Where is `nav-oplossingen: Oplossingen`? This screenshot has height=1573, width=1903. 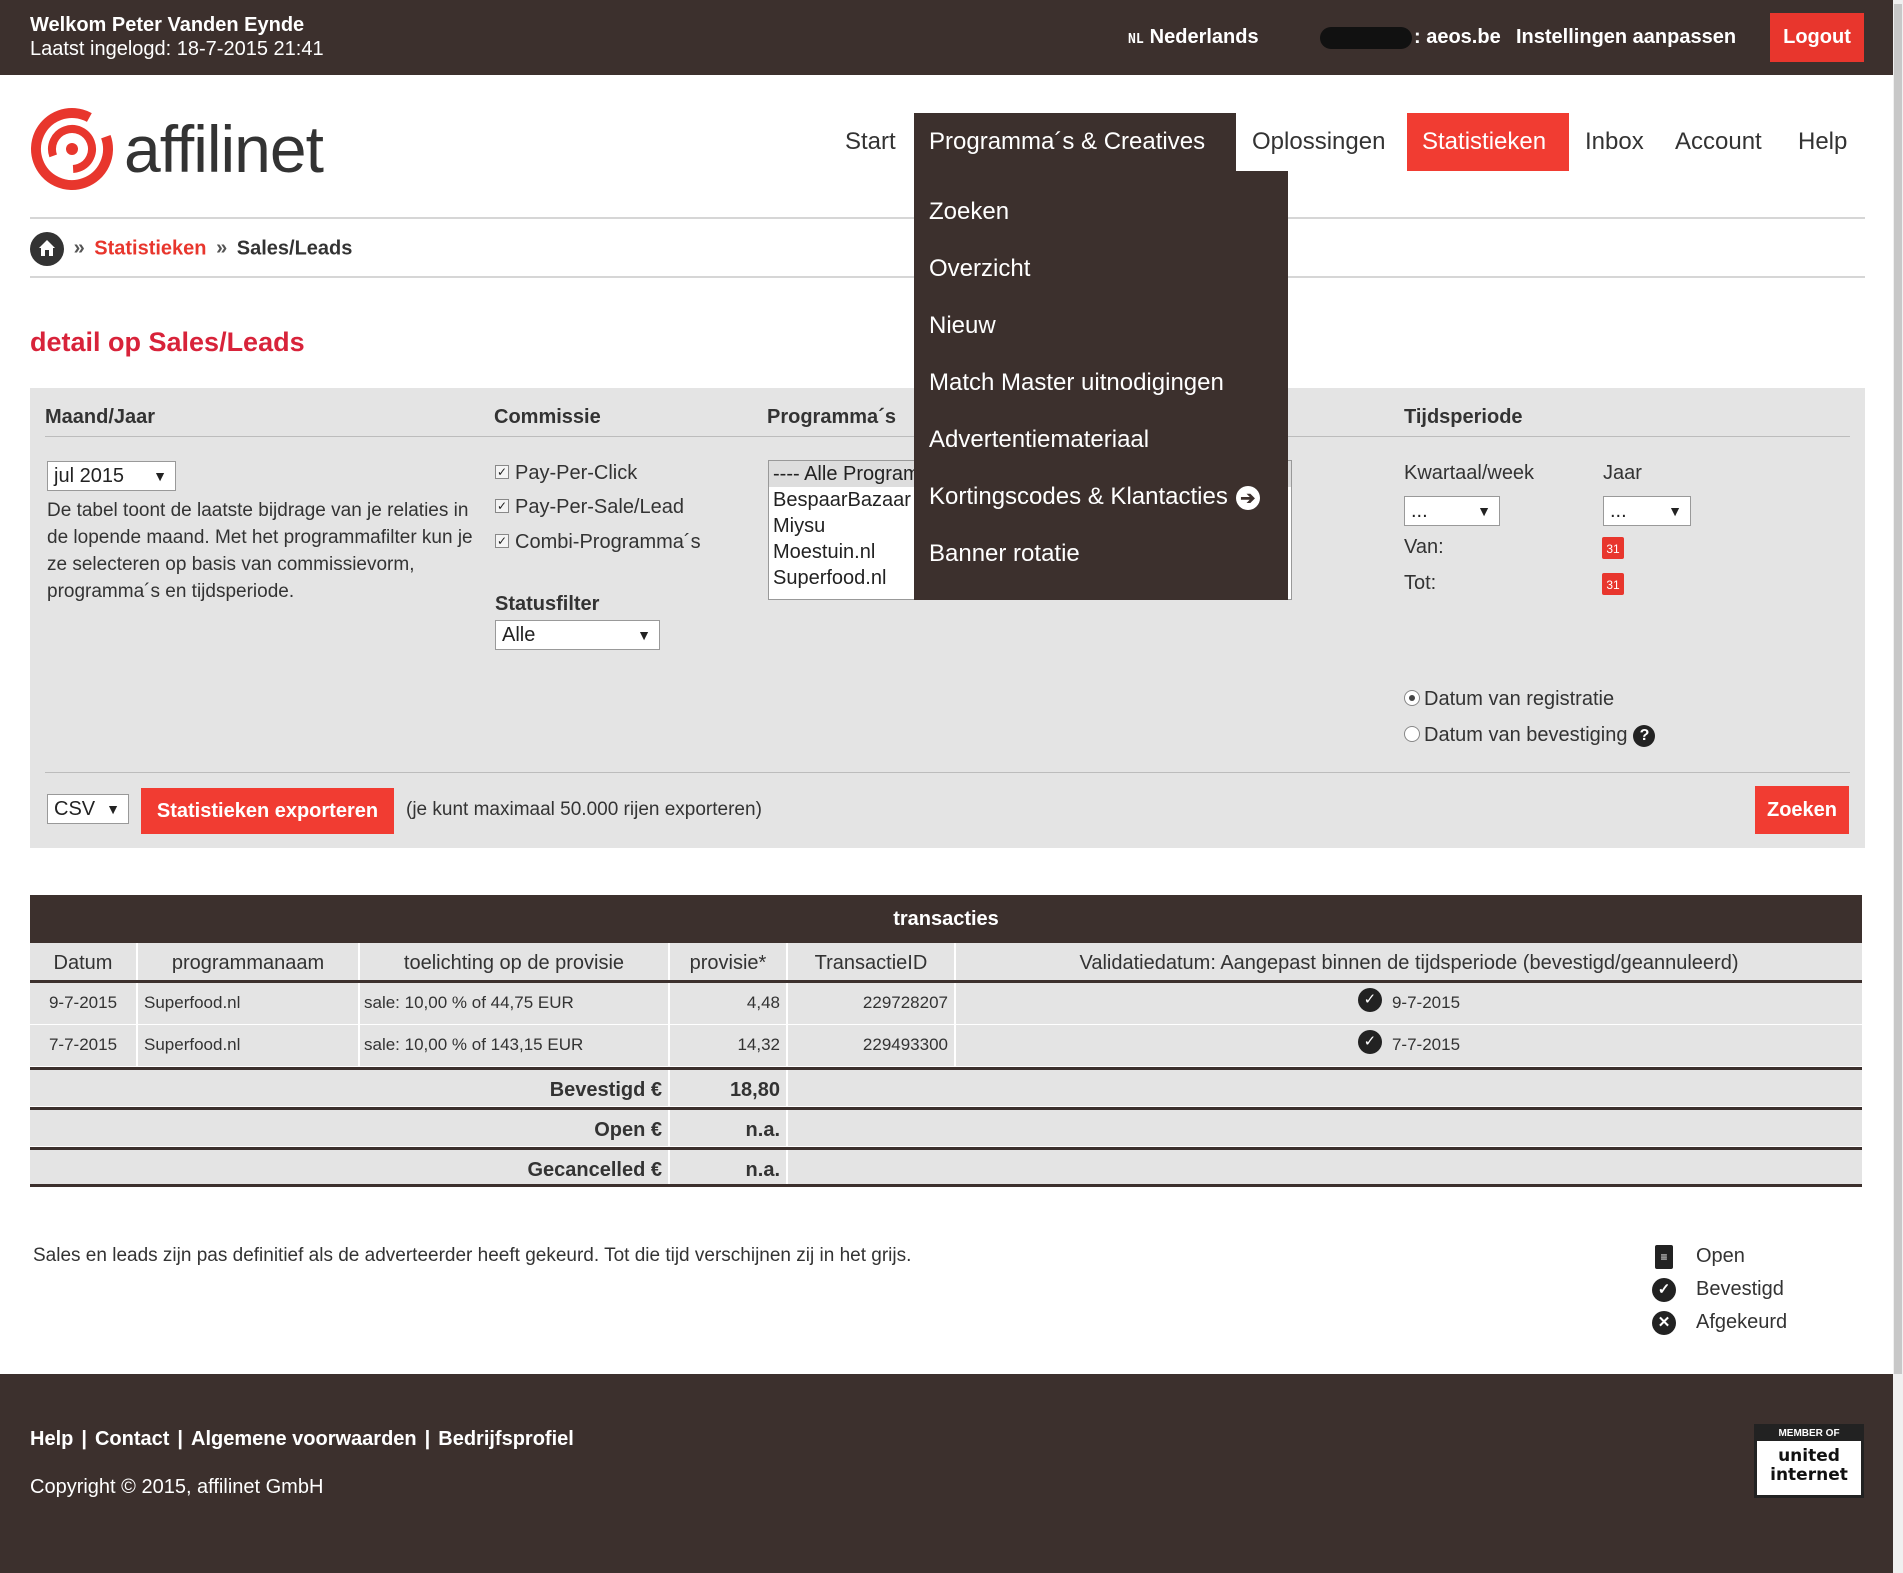
nav-oplossingen: Oplossingen is located at coordinates (1318, 142).